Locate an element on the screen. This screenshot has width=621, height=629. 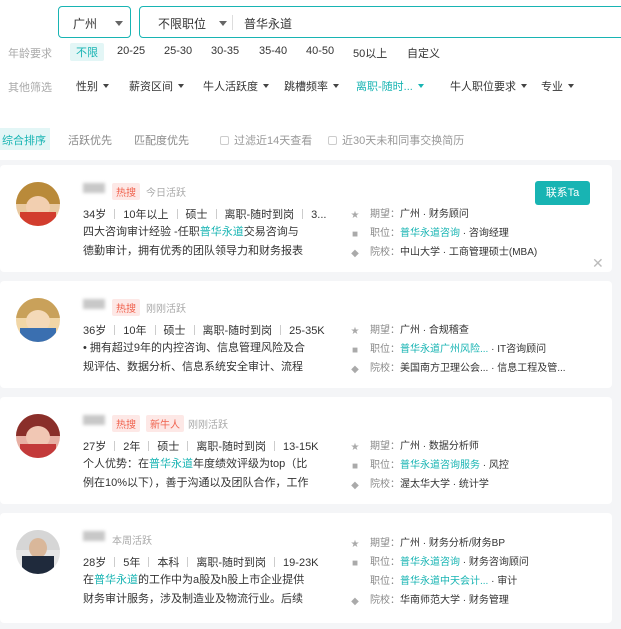
job-status: 离职-随时到岗 is located at coordinates (231, 447).